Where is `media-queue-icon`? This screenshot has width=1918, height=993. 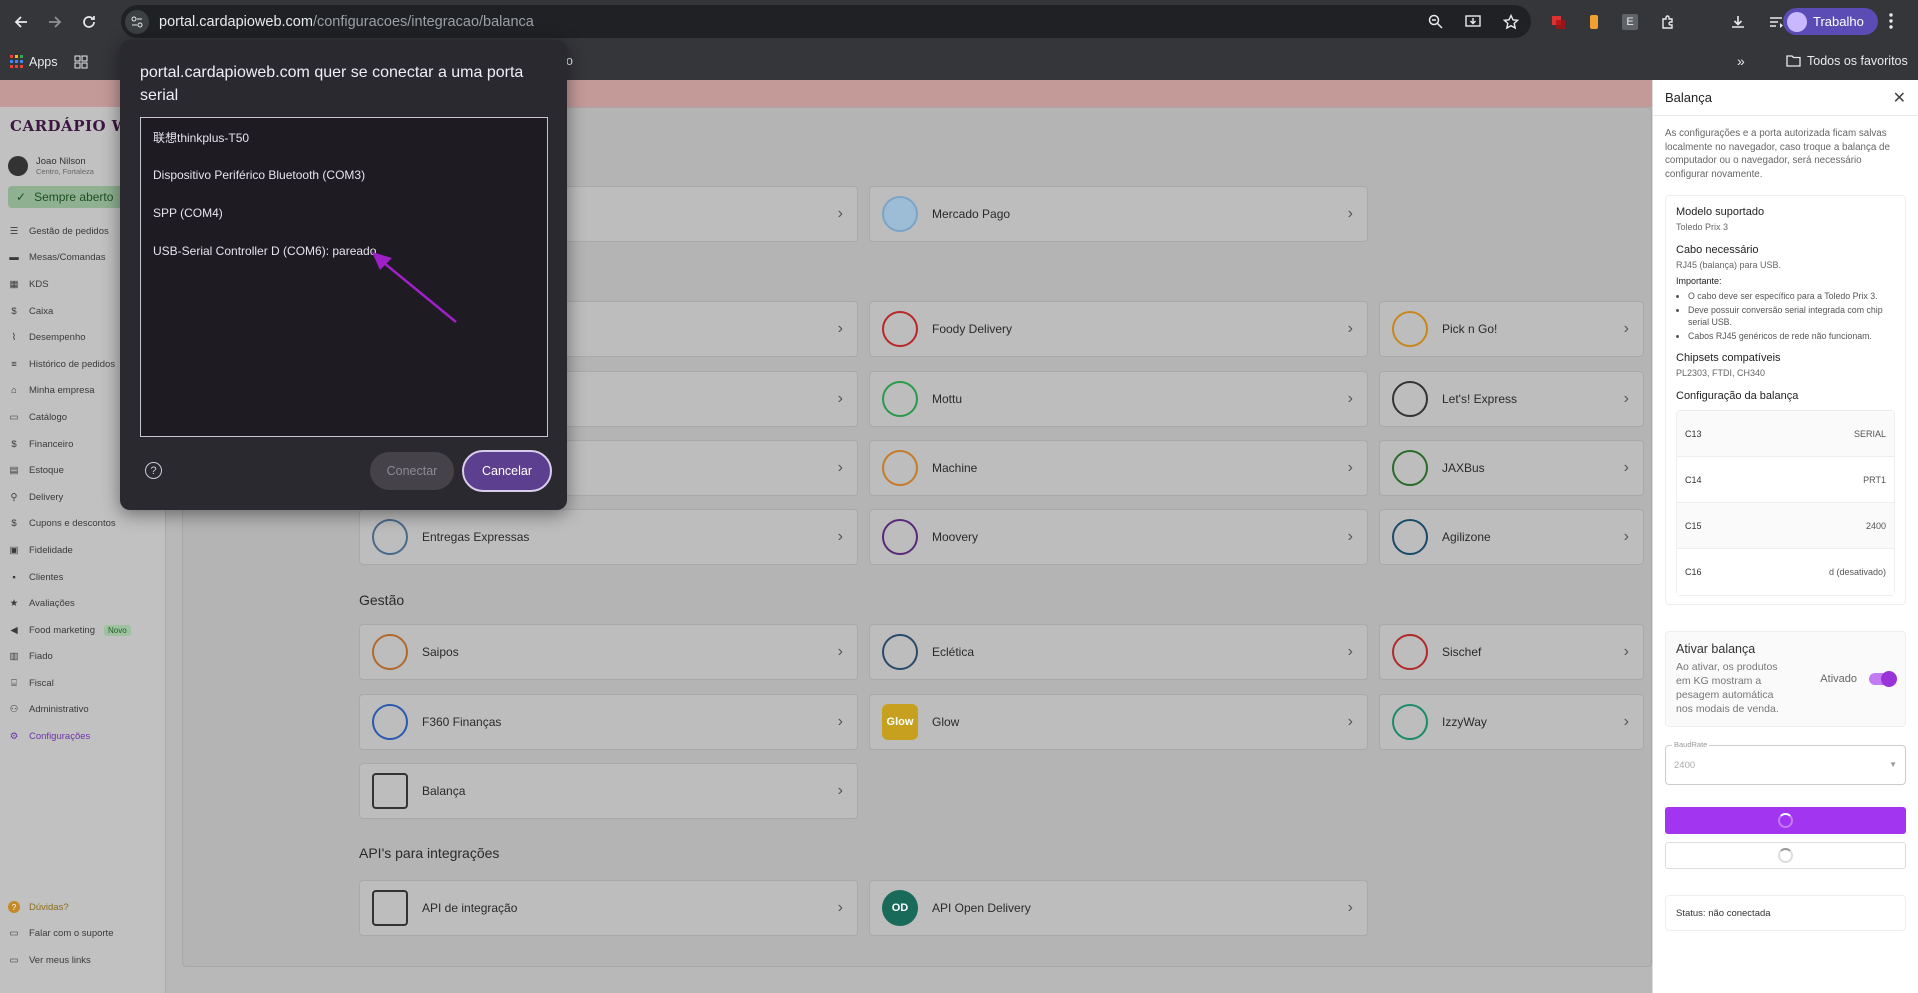 media-queue-icon is located at coordinates (1776, 22).